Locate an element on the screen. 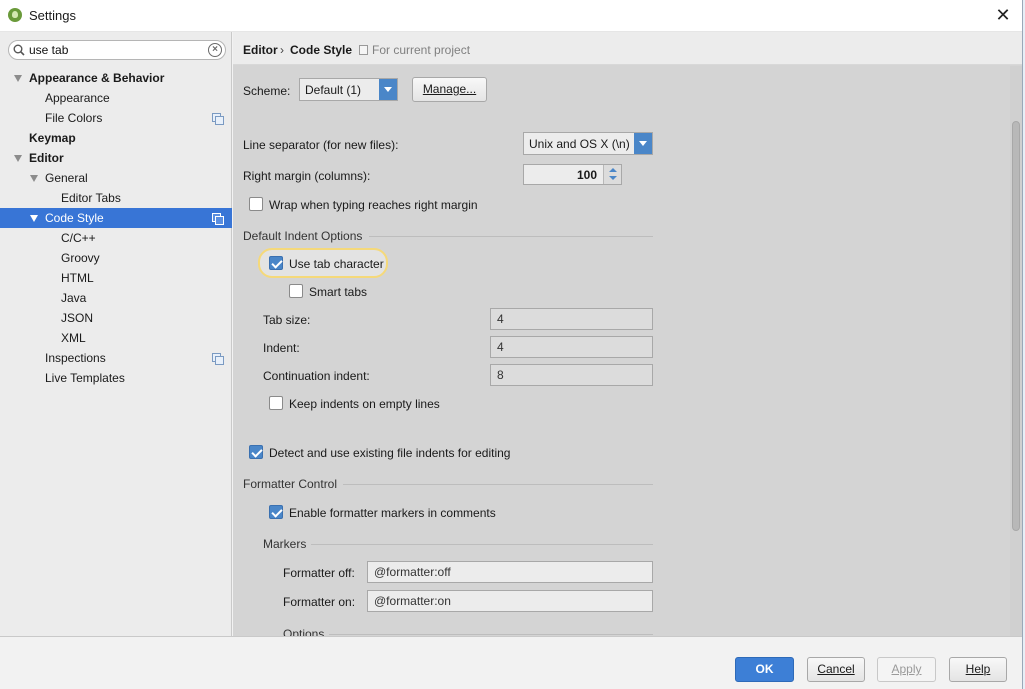  clear-search-icon: × is located at coordinates (215, 50).